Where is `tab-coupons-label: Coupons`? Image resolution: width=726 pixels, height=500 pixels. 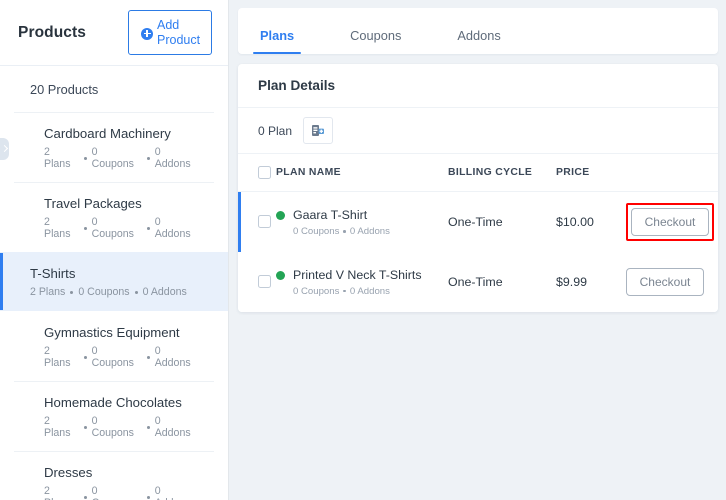 tab-coupons-label: Coupons is located at coordinates (376, 35).